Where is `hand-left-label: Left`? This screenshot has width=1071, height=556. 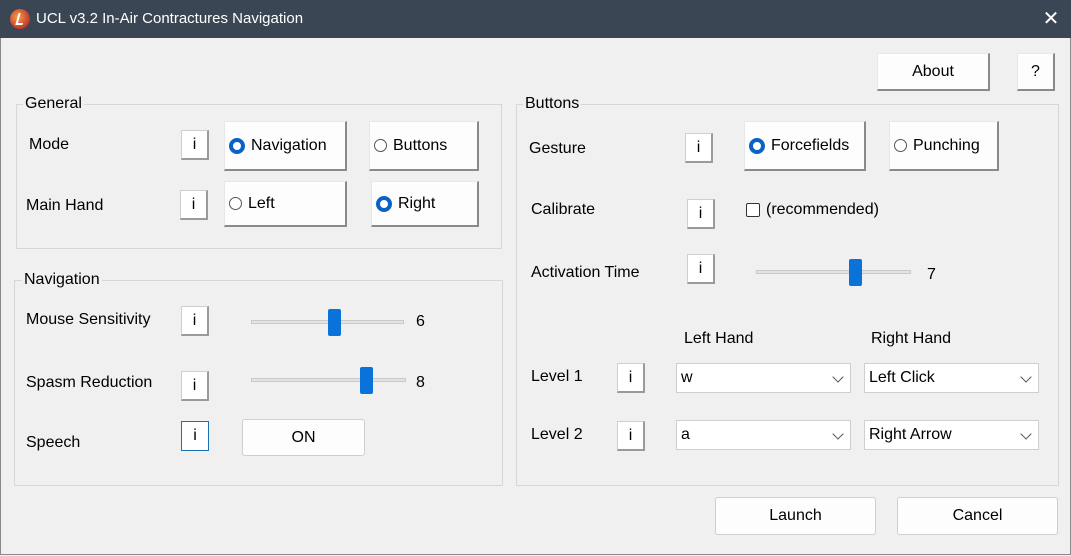
hand-left-label: Left is located at coordinates (261, 203).